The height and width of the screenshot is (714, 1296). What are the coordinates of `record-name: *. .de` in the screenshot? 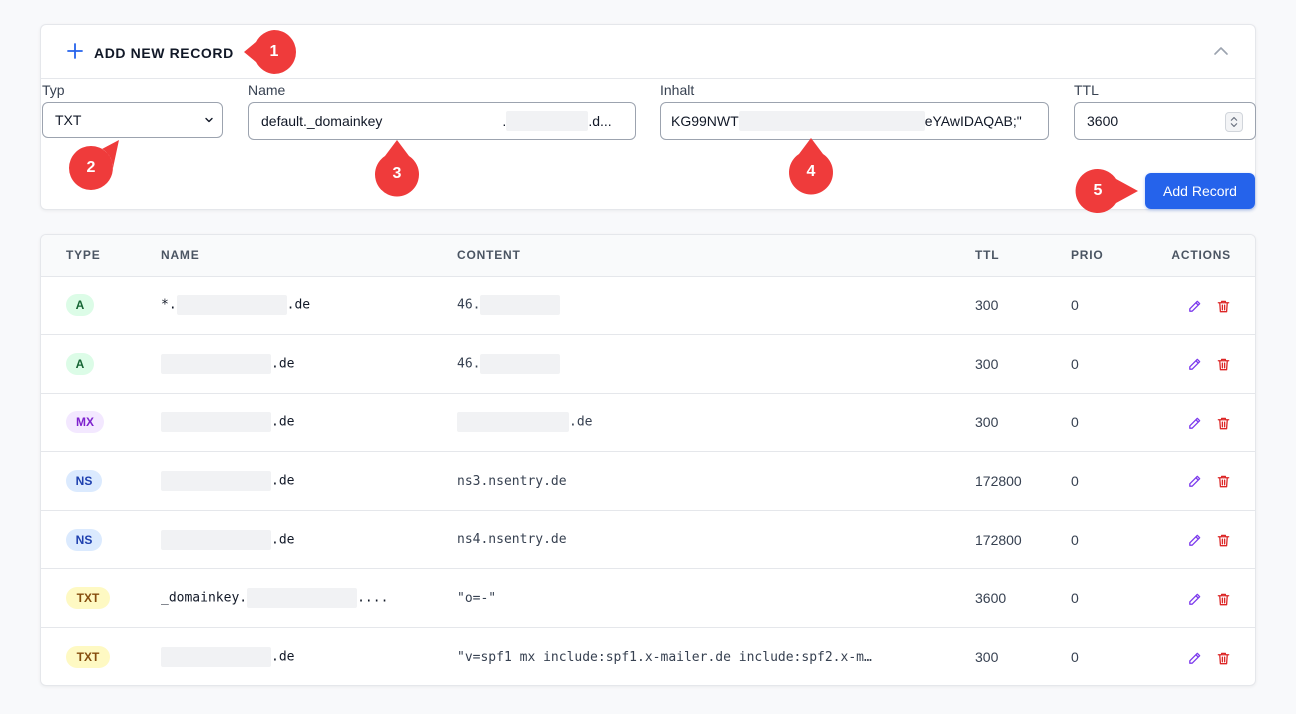 It's located at (309, 305).